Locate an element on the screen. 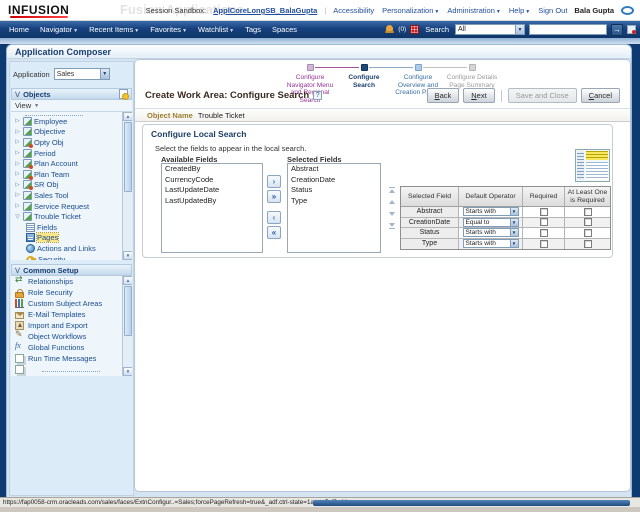  move-all-right-button: » is located at coordinates (274, 196).